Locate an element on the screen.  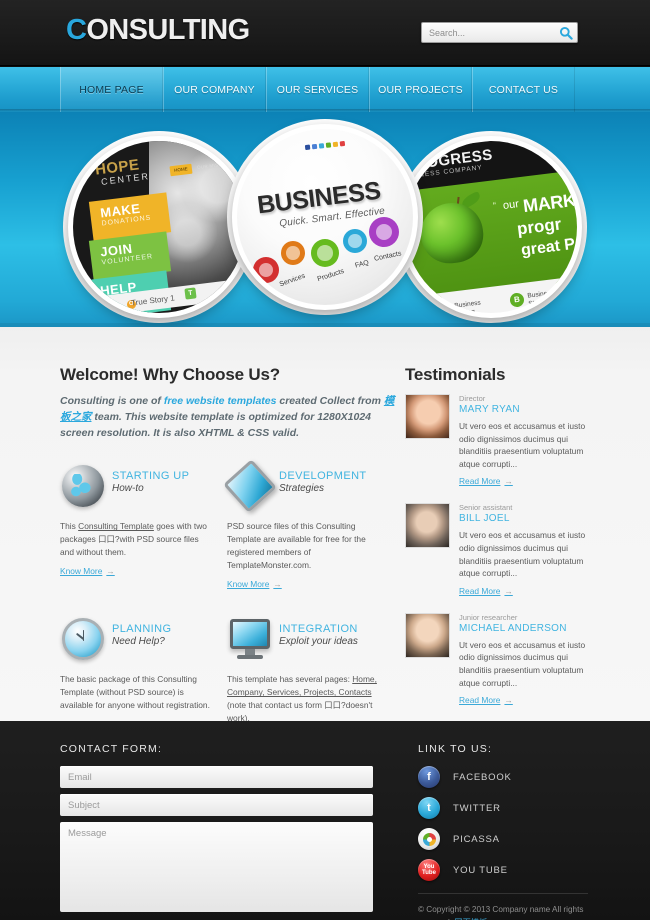
welcome-text-1: Consulting is one of is located at coordinates (112, 401).